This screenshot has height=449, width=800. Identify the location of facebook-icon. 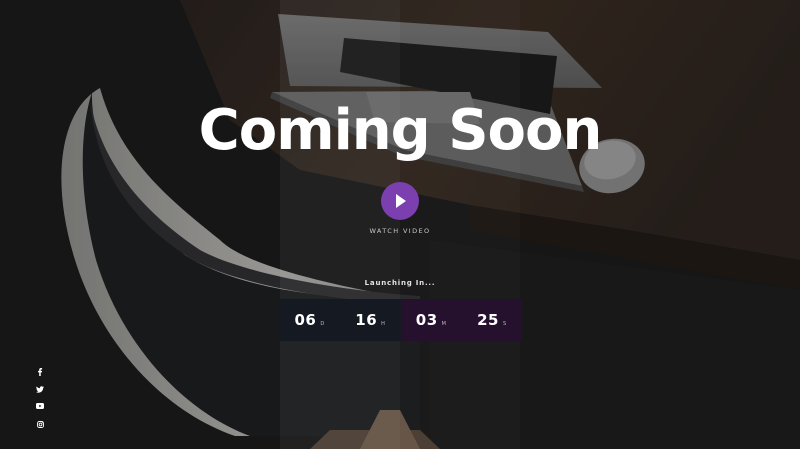
(40, 372).